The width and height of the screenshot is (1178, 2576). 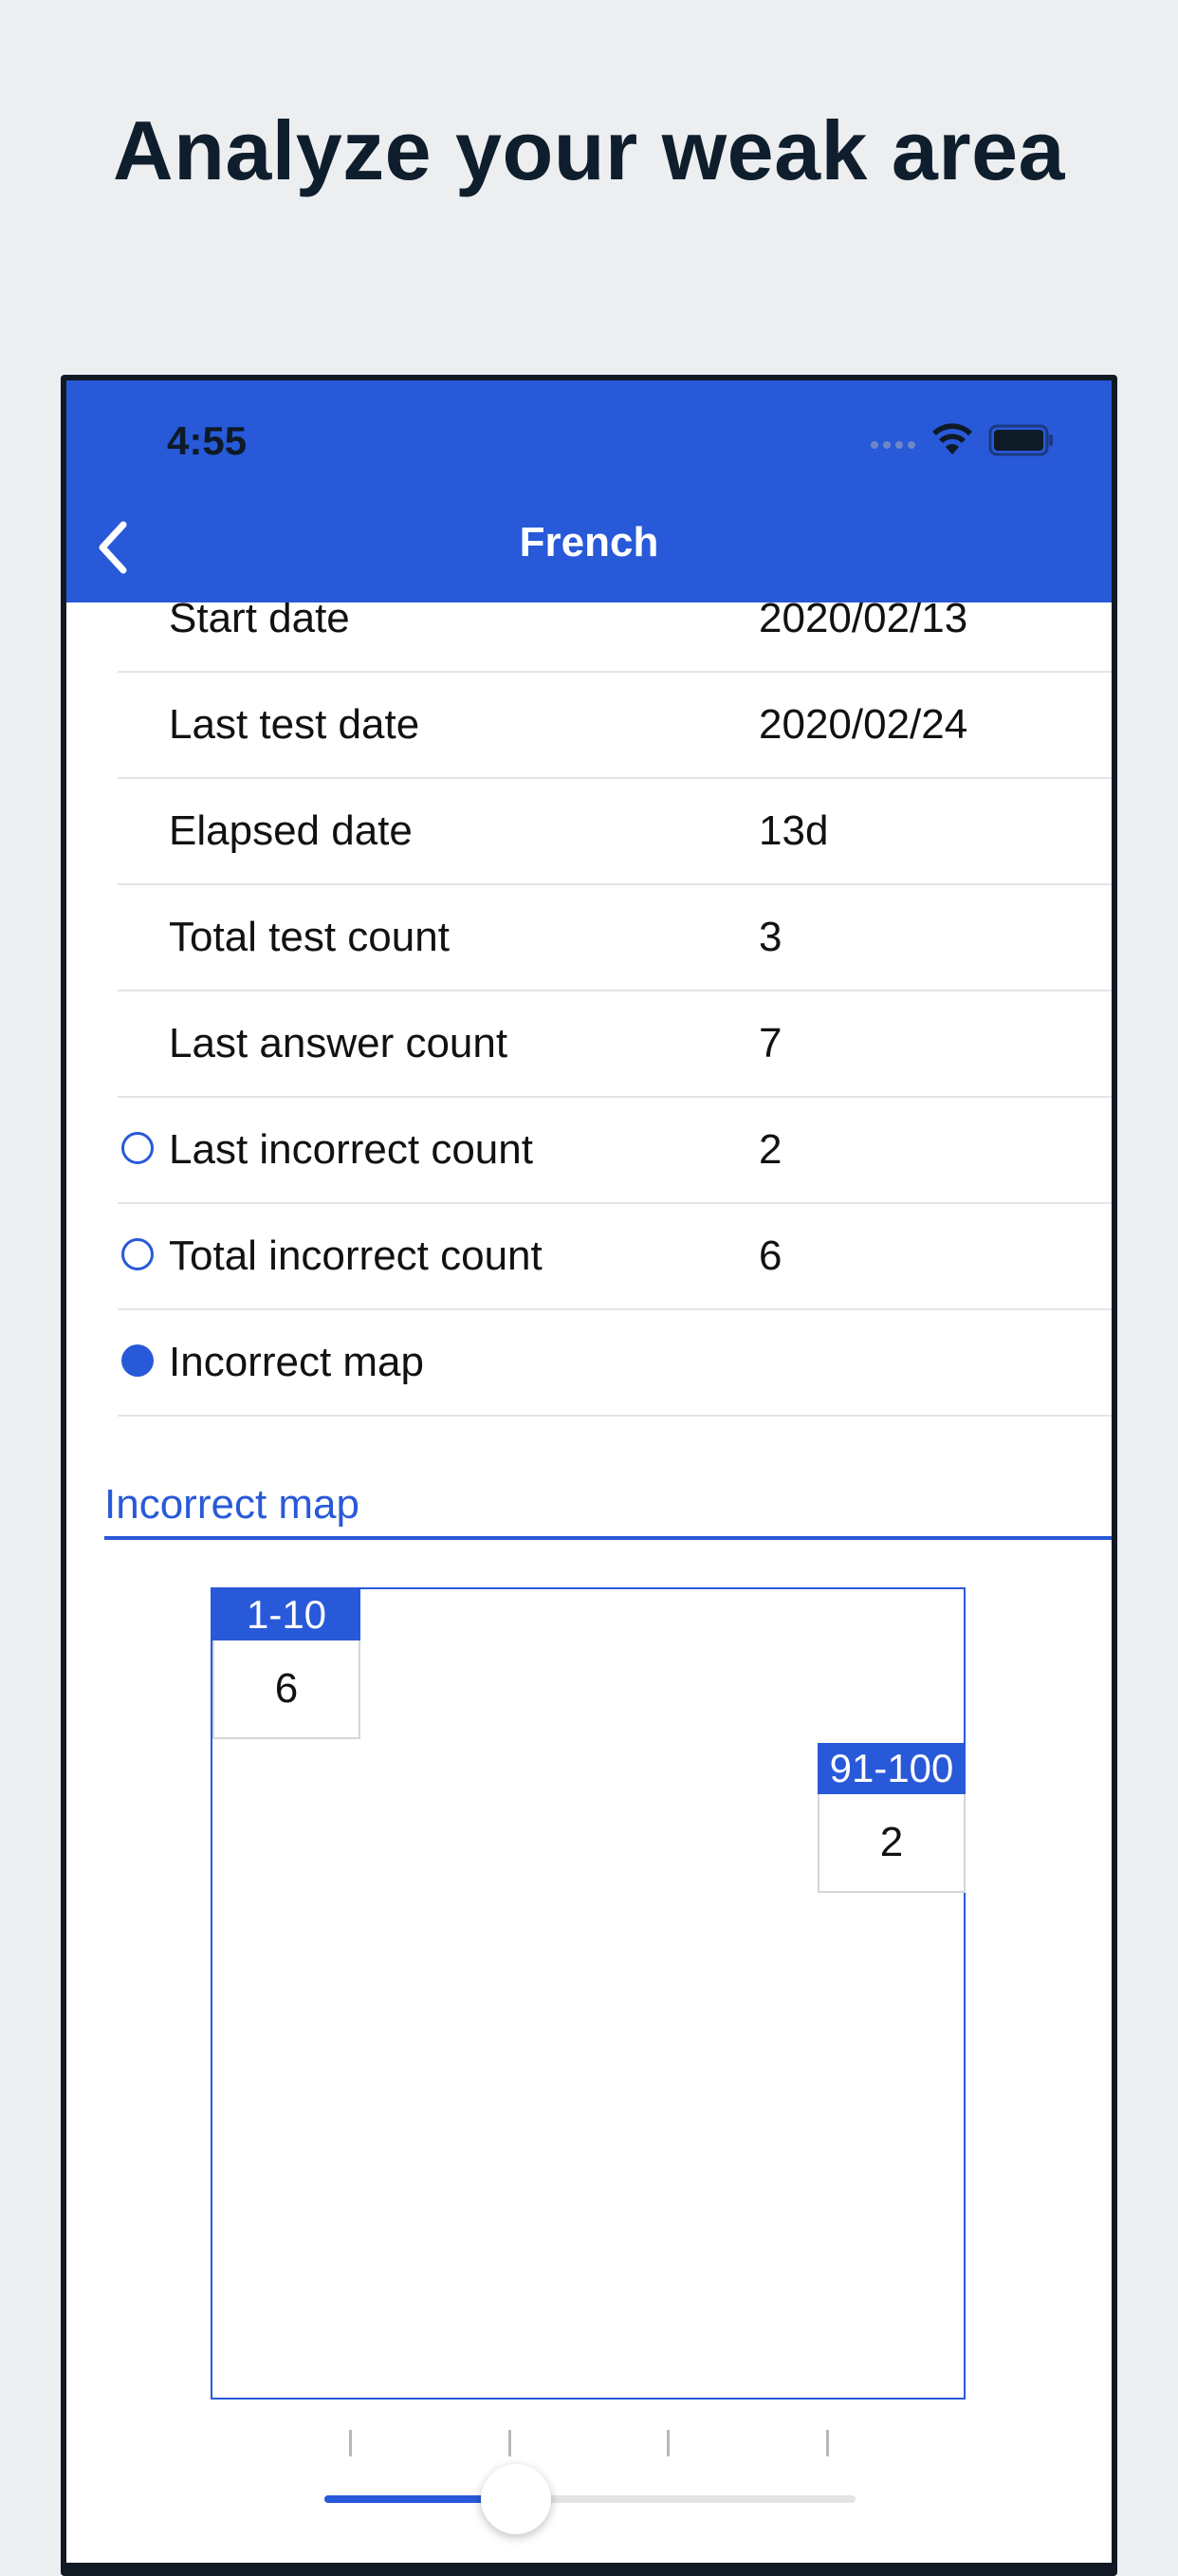 What do you see at coordinates (863, 724) in the screenshot?
I see `stat-value: 2020/02/24` at bounding box center [863, 724].